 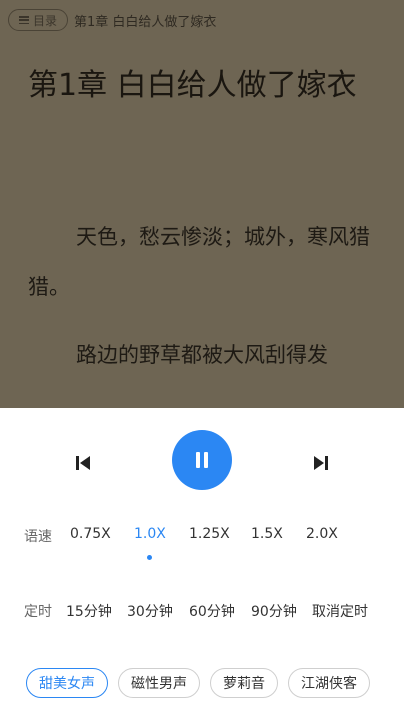 I want to click on skip-previous-icon, so click(x=83, y=463).